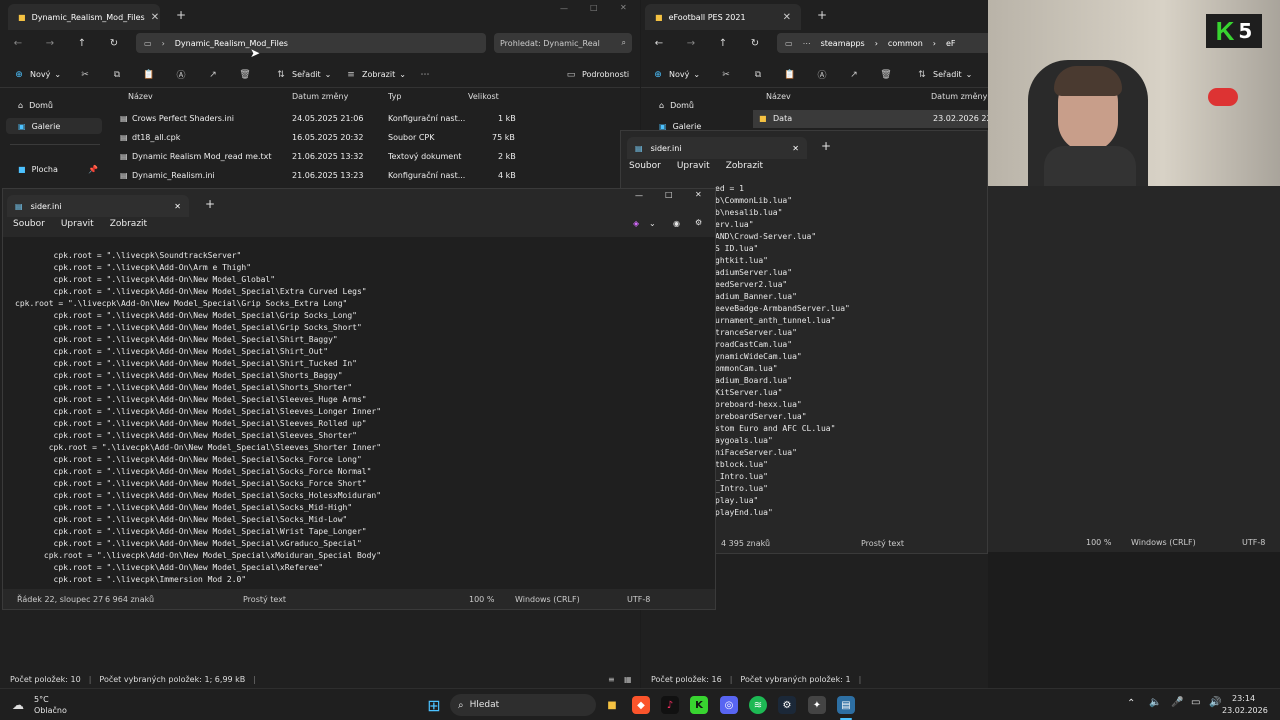  What do you see at coordinates (787, 705) in the screenshot?
I see `steam-icon: ⚙` at bounding box center [787, 705].